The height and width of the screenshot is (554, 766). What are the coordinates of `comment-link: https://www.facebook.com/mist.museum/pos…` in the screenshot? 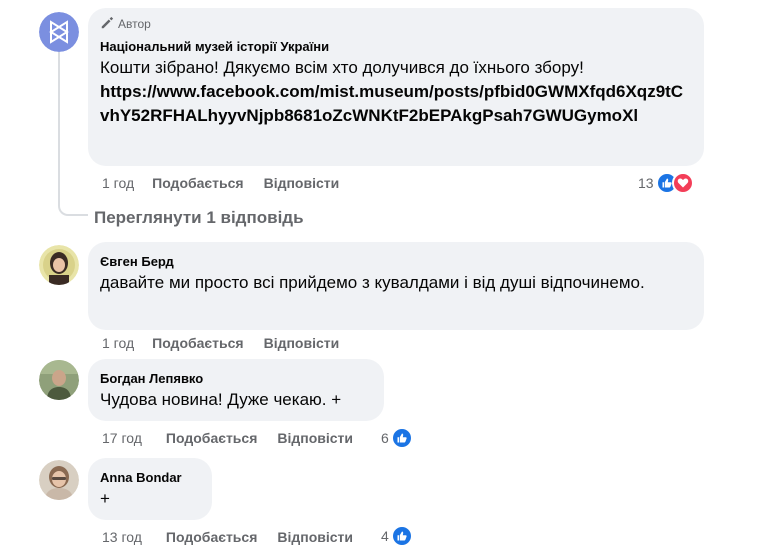 It's located at (396, 104).